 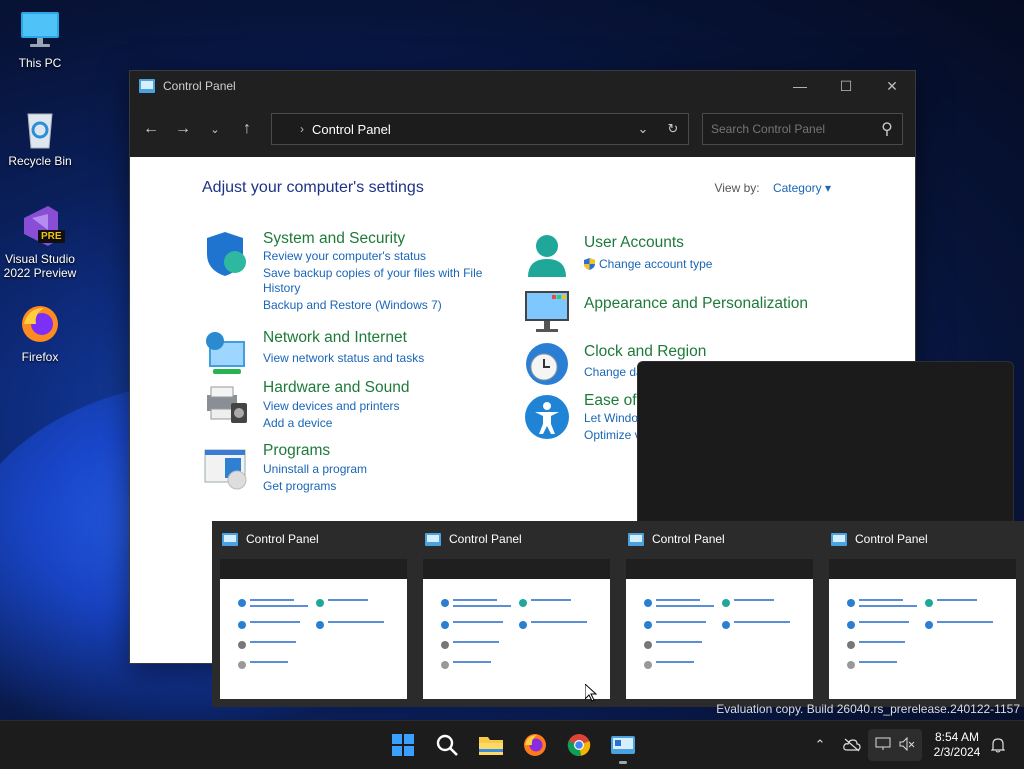 I want to click on desktop-icon-label: Firefox, so click(x=40, y=357).